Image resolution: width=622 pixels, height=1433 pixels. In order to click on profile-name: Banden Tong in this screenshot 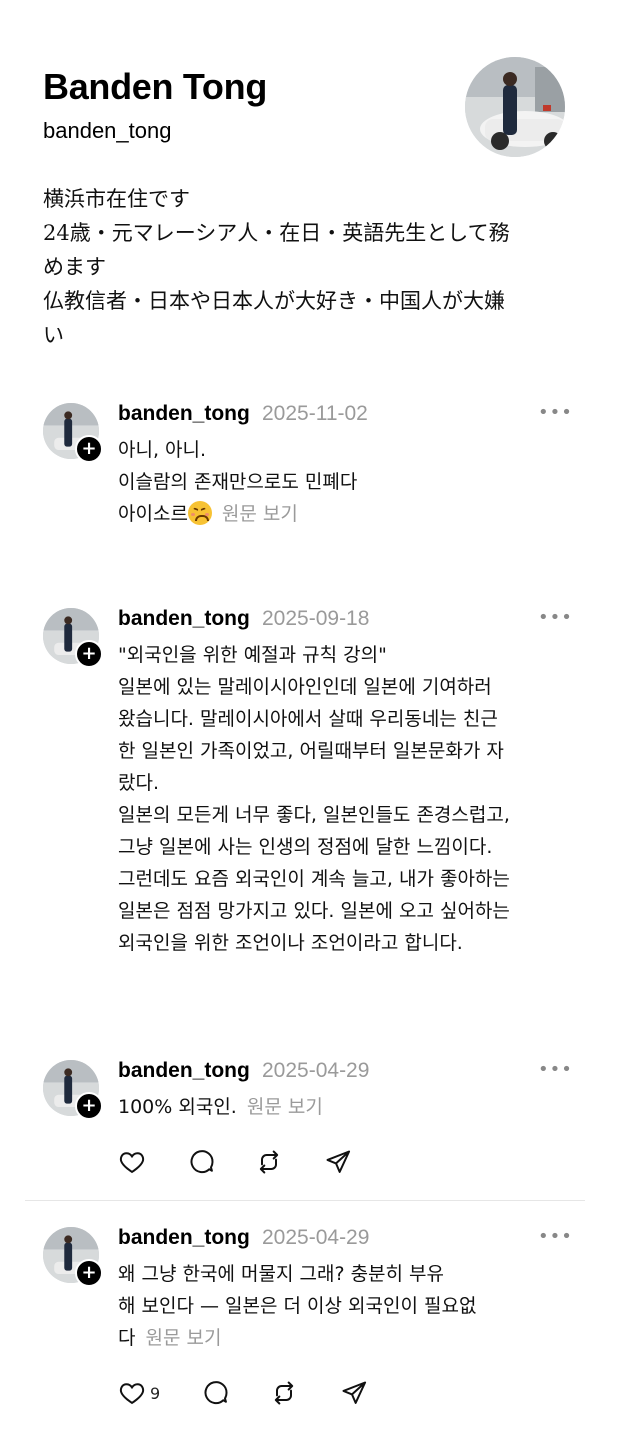, I will do `click(155, 86)`.